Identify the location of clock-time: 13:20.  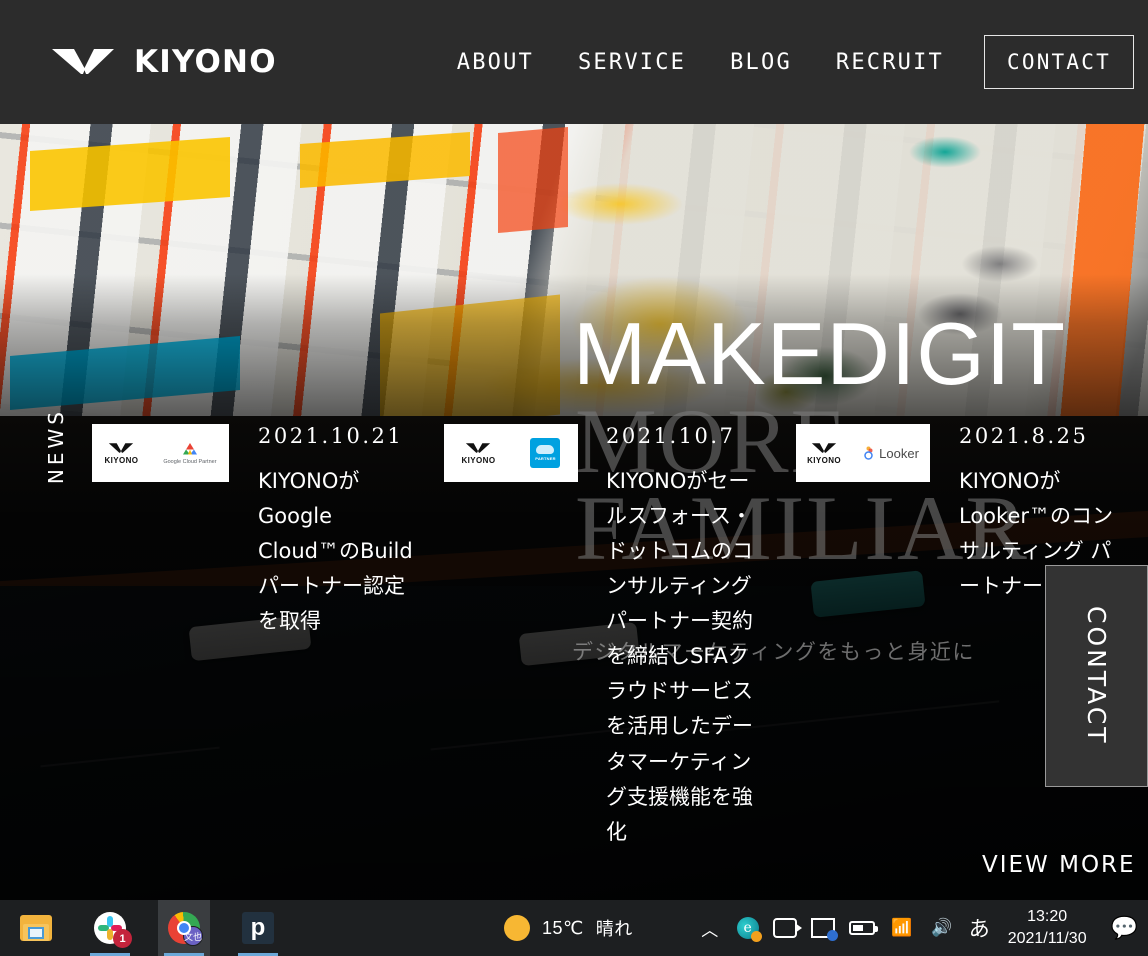
(1047, 917).